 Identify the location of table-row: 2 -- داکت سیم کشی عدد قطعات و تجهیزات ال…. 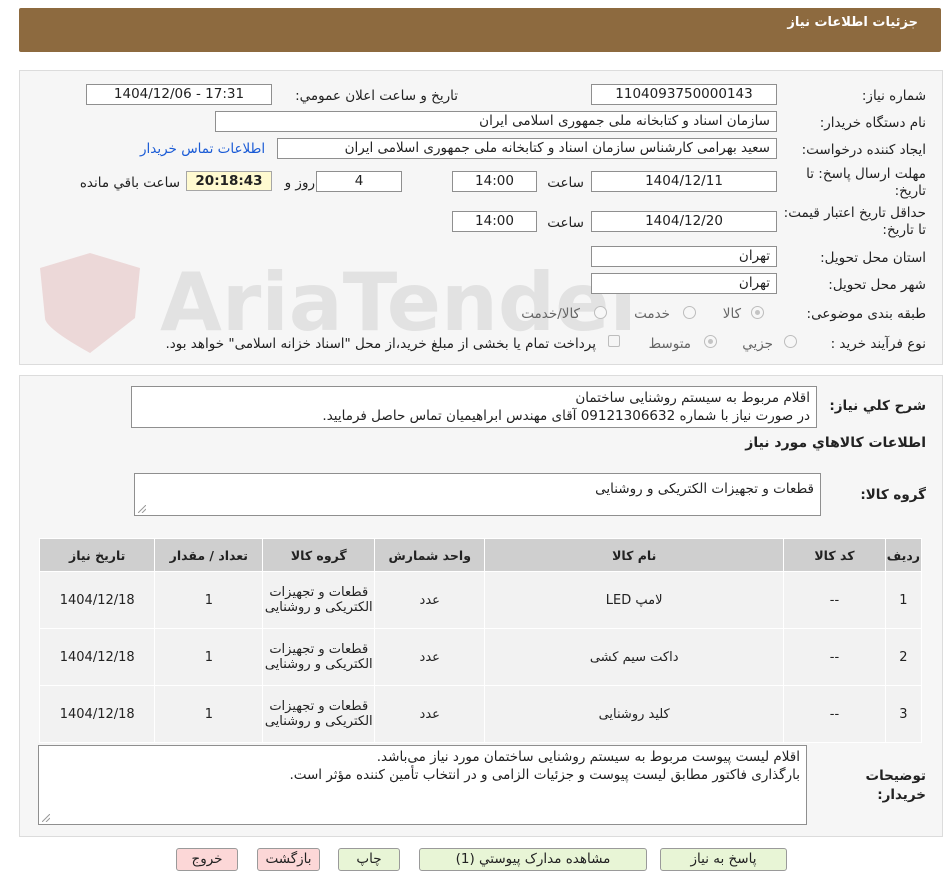
(480, 657).